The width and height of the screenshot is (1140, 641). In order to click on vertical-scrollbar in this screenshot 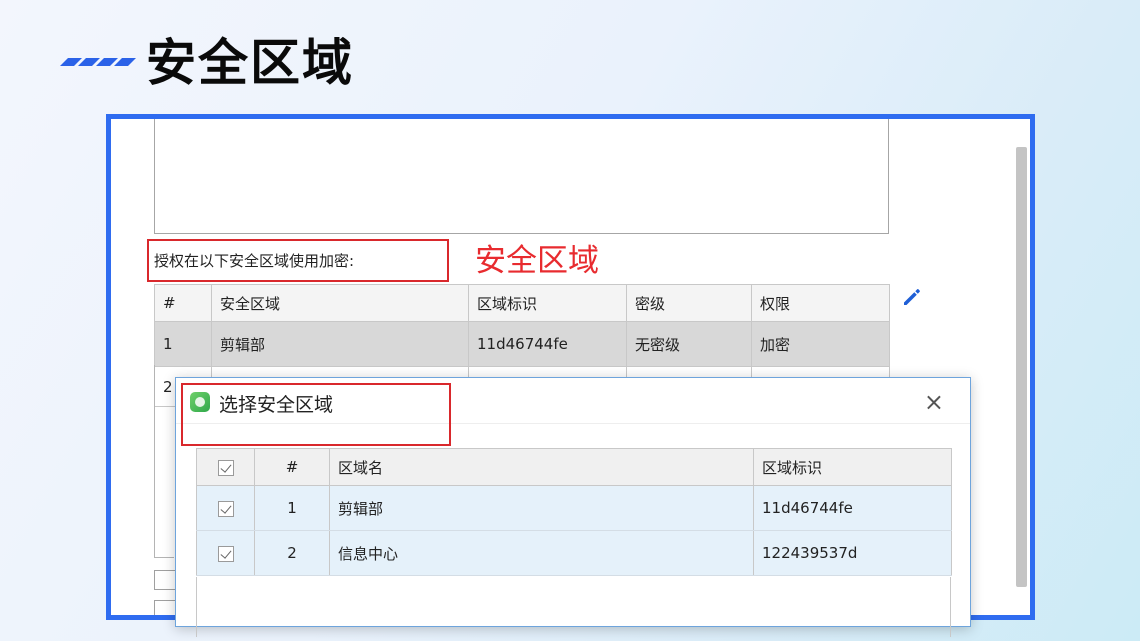, I will do `click(1021, 367)`.